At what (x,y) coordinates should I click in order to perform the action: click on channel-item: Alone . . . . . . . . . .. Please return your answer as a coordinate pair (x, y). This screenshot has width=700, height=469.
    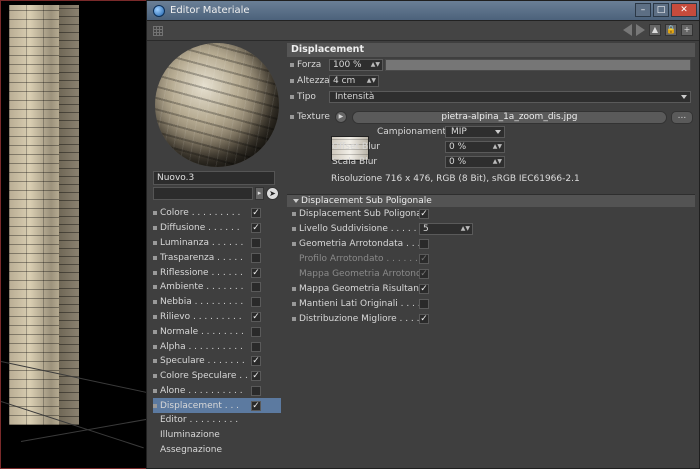
    Looking at the image, I should click on (217, 391).